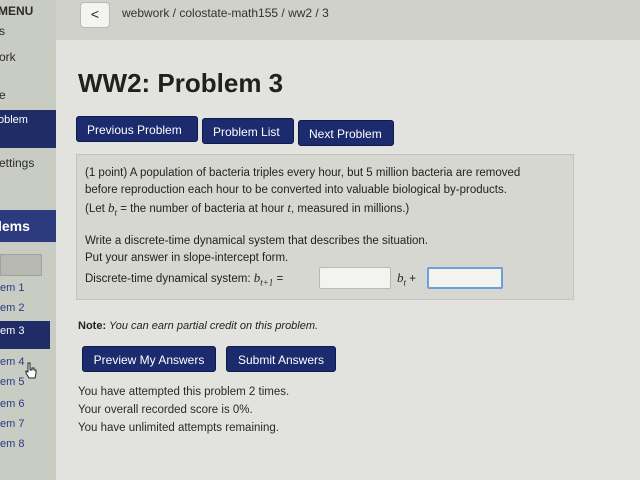 Image resolution: width=640 pixels, height=480 pixels. I want to click on equals-sign: =, so click(278, 279).